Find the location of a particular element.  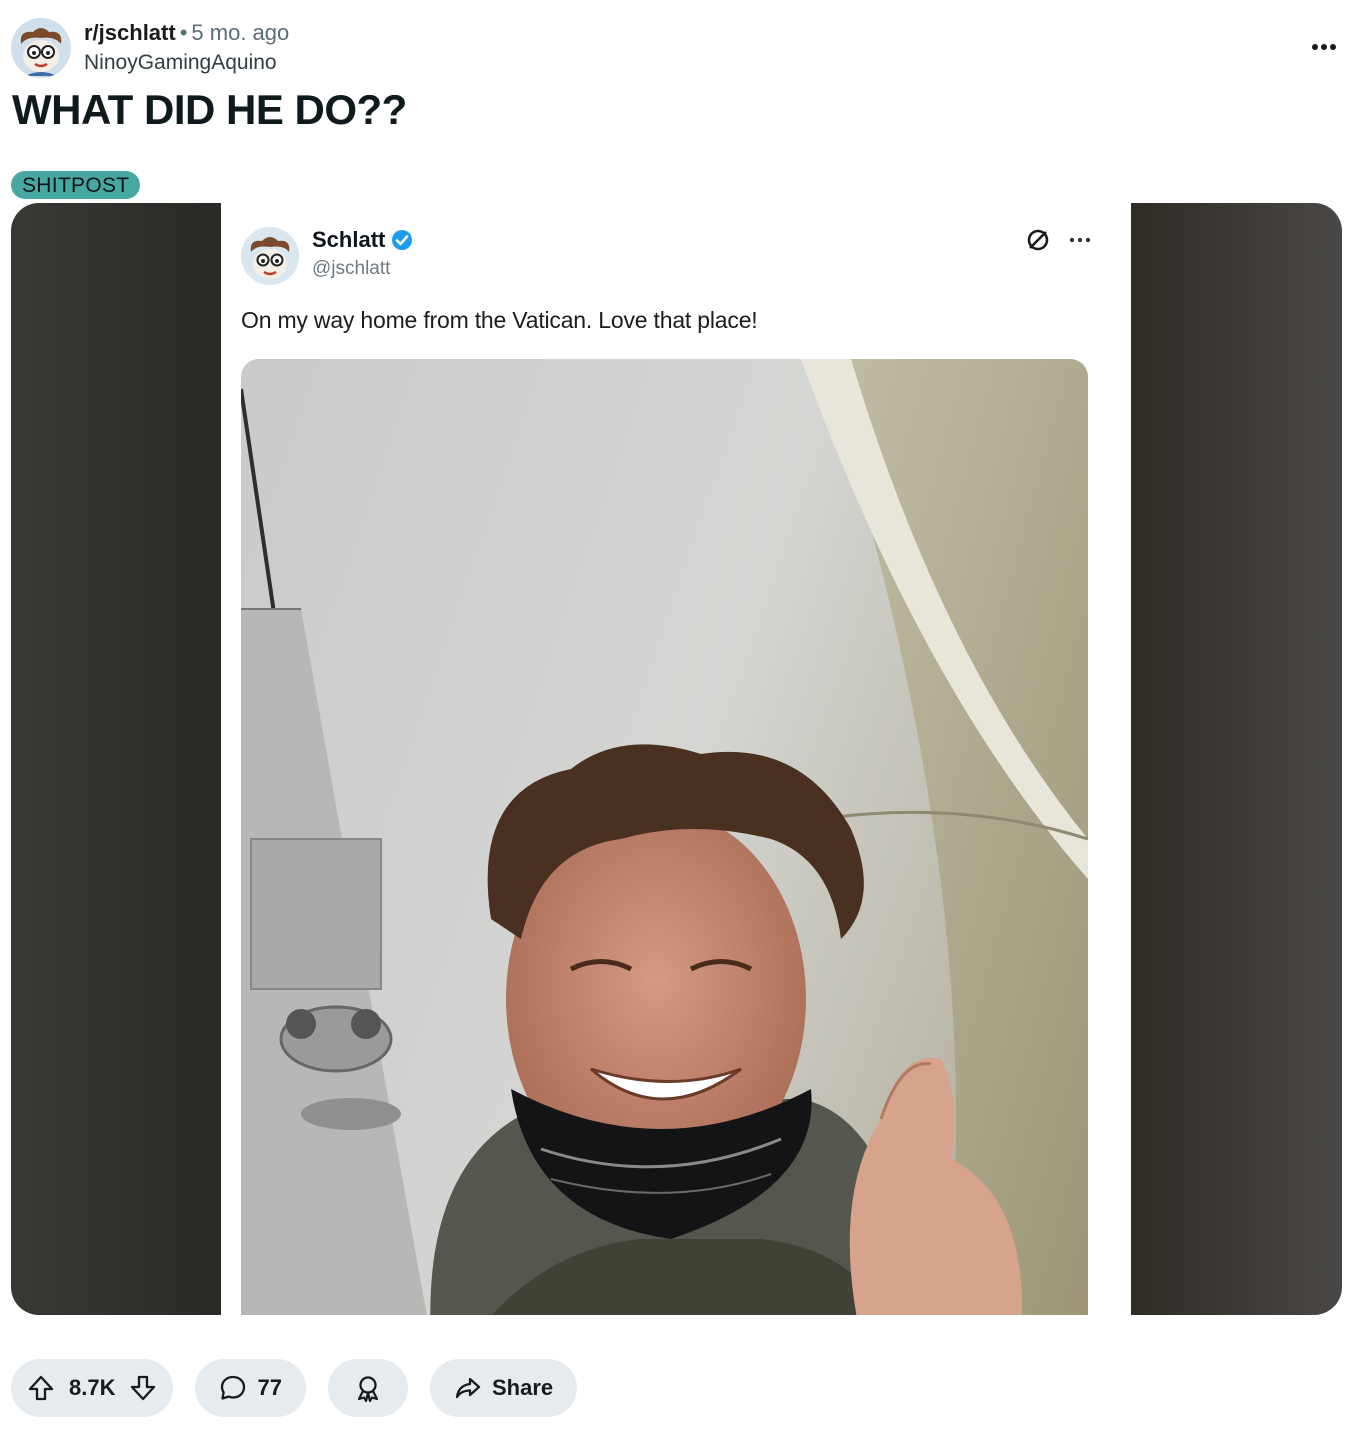

upvote-icon is located at coordinates (41, 1388).